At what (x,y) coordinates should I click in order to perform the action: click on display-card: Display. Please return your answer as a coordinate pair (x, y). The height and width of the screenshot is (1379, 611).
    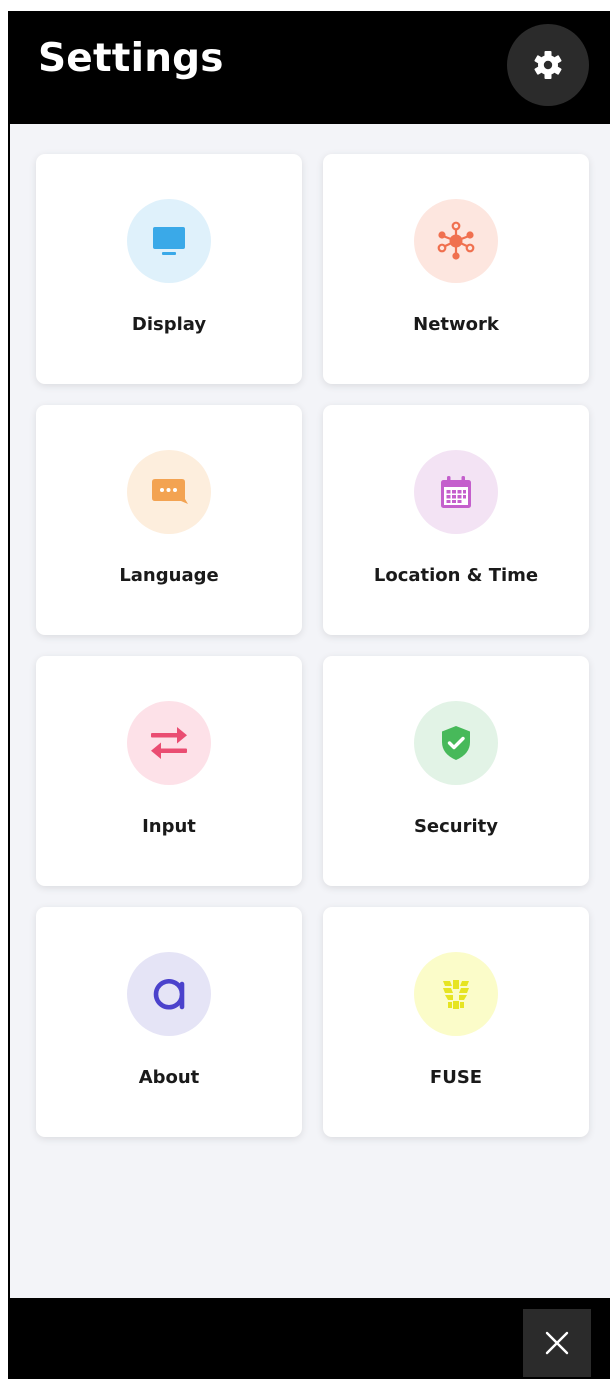
    Looking at the image, I should click on (169, 269).